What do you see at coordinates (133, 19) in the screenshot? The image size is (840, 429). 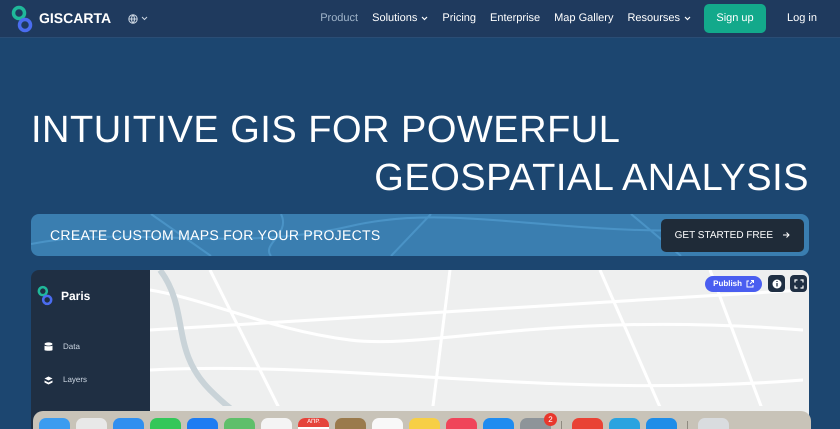 I see `globe-icon` at bounding box center [133, 19].